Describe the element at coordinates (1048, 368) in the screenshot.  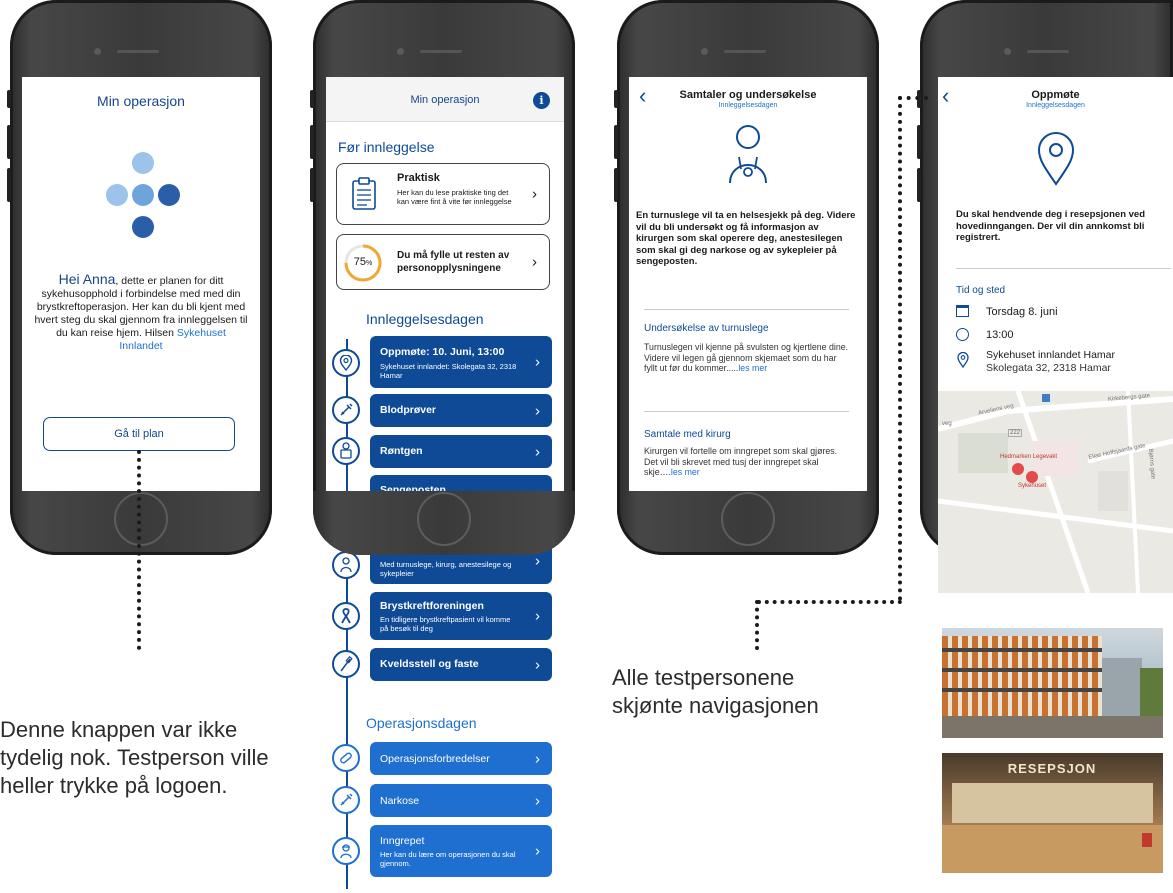
I see `address: Skolegata 32, 2318 Hamar` at that location.